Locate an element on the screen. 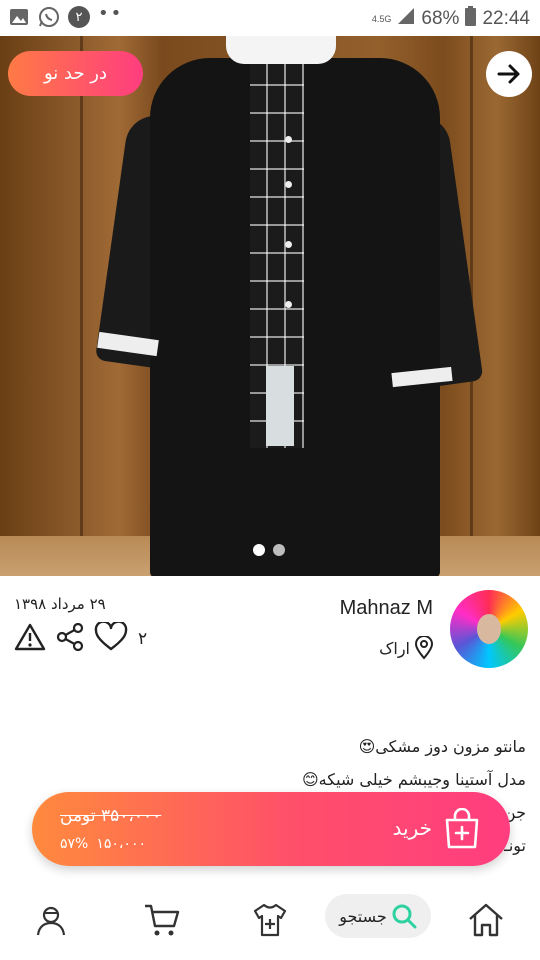  coat-panel is located at coordinates (280, 406).